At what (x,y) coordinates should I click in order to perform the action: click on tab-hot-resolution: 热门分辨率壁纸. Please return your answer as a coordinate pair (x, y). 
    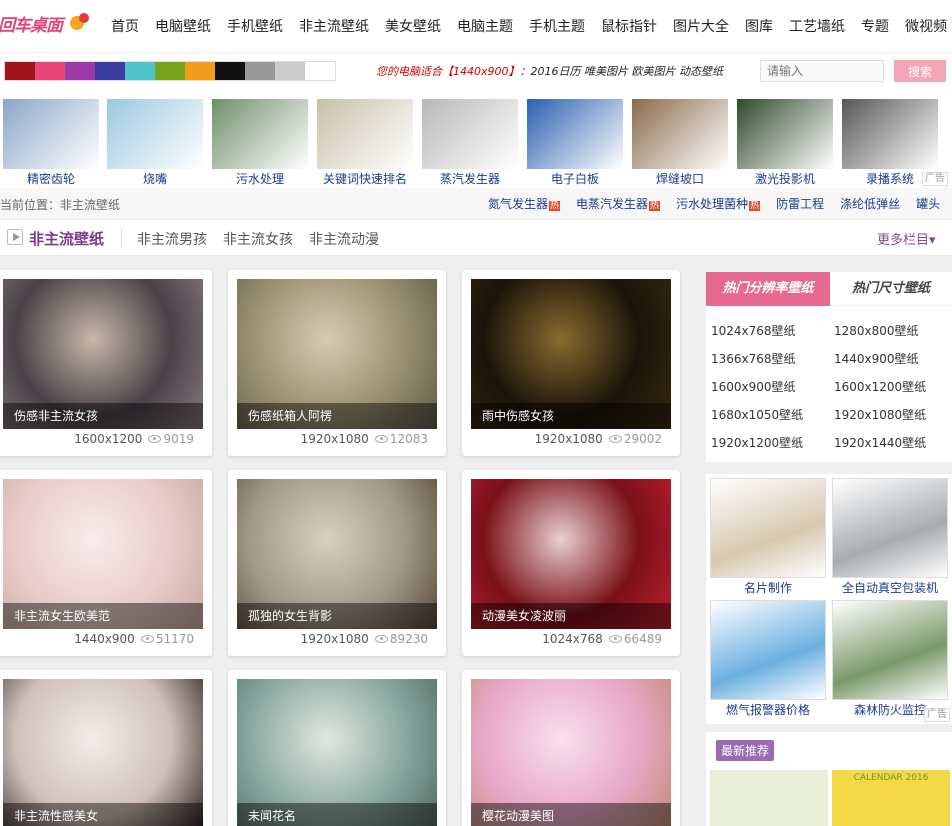
    Looking at the image, I should click on (768, 289).